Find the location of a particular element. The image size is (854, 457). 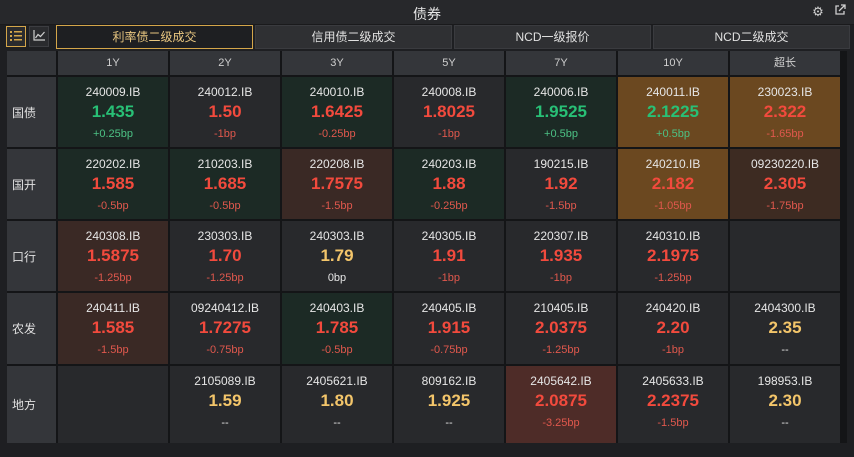

grid-cell: 809162.IB 1.925 -- is located at coordinates (449, 404).